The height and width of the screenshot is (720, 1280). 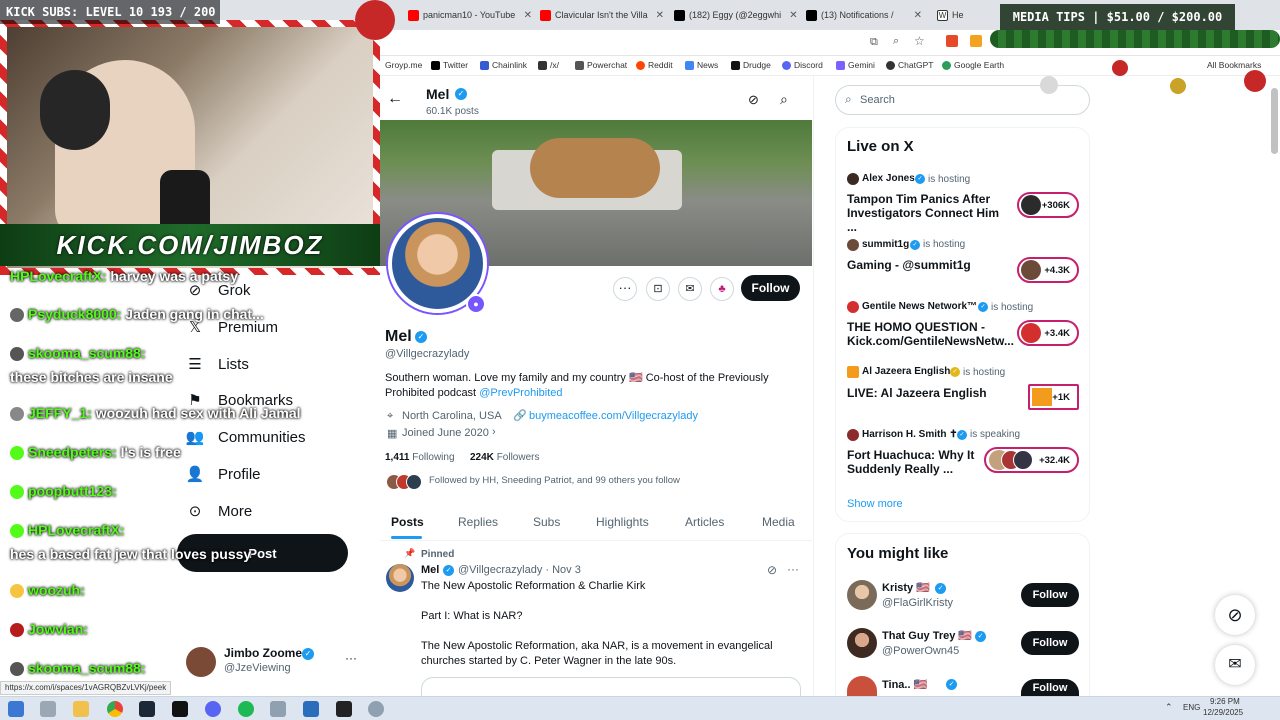 I want to click on listener-count-pill: +32.4K, so click(x=1031, y=460).